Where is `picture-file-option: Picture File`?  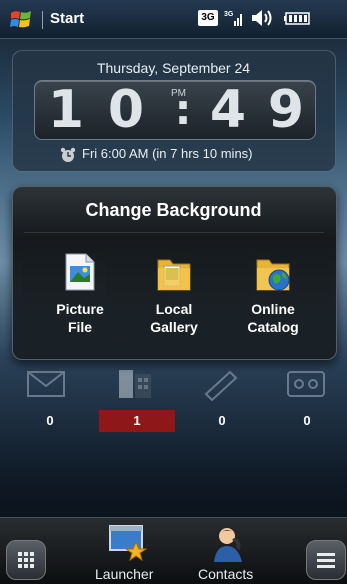
picture-file-option: Picture File is located at coordinates (80, 300).